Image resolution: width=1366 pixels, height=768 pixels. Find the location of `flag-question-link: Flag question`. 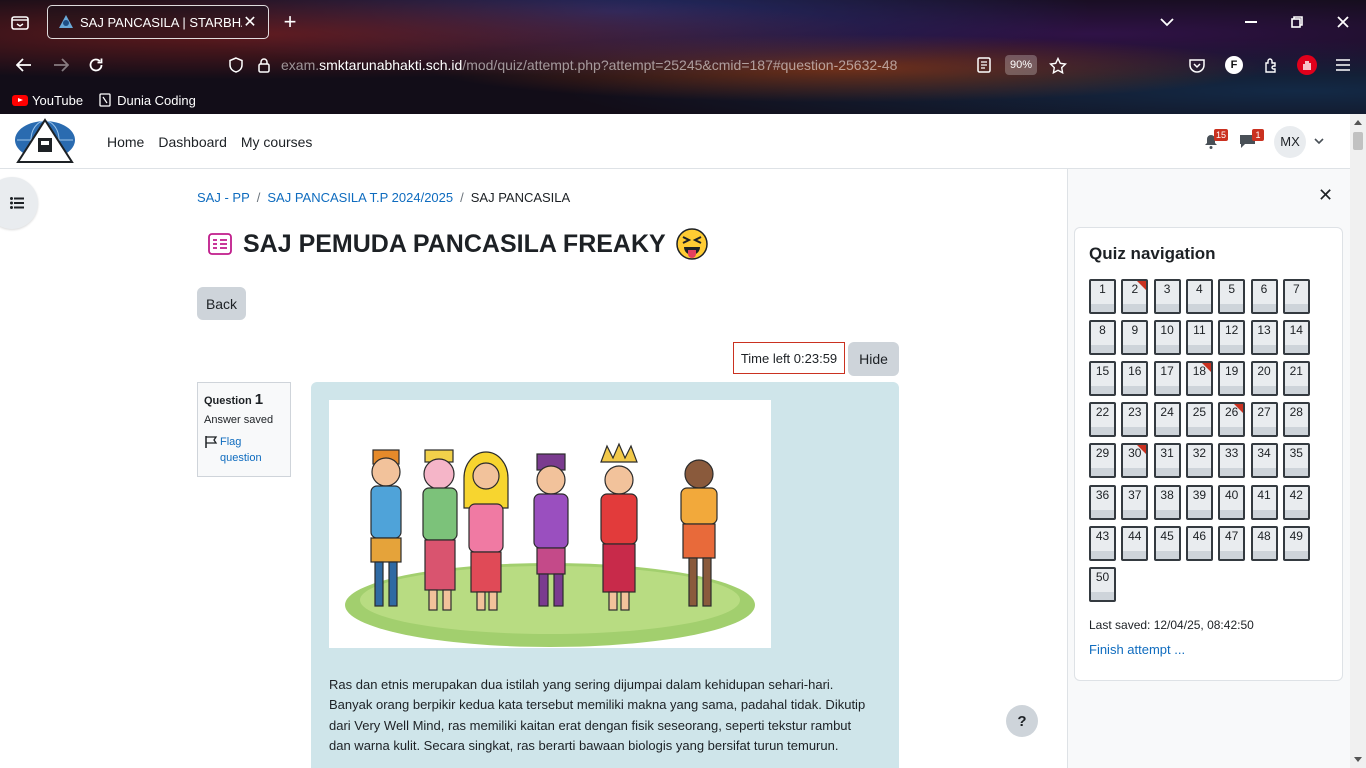

flag-question-link: Flag question is located at coordinates (244, 450).